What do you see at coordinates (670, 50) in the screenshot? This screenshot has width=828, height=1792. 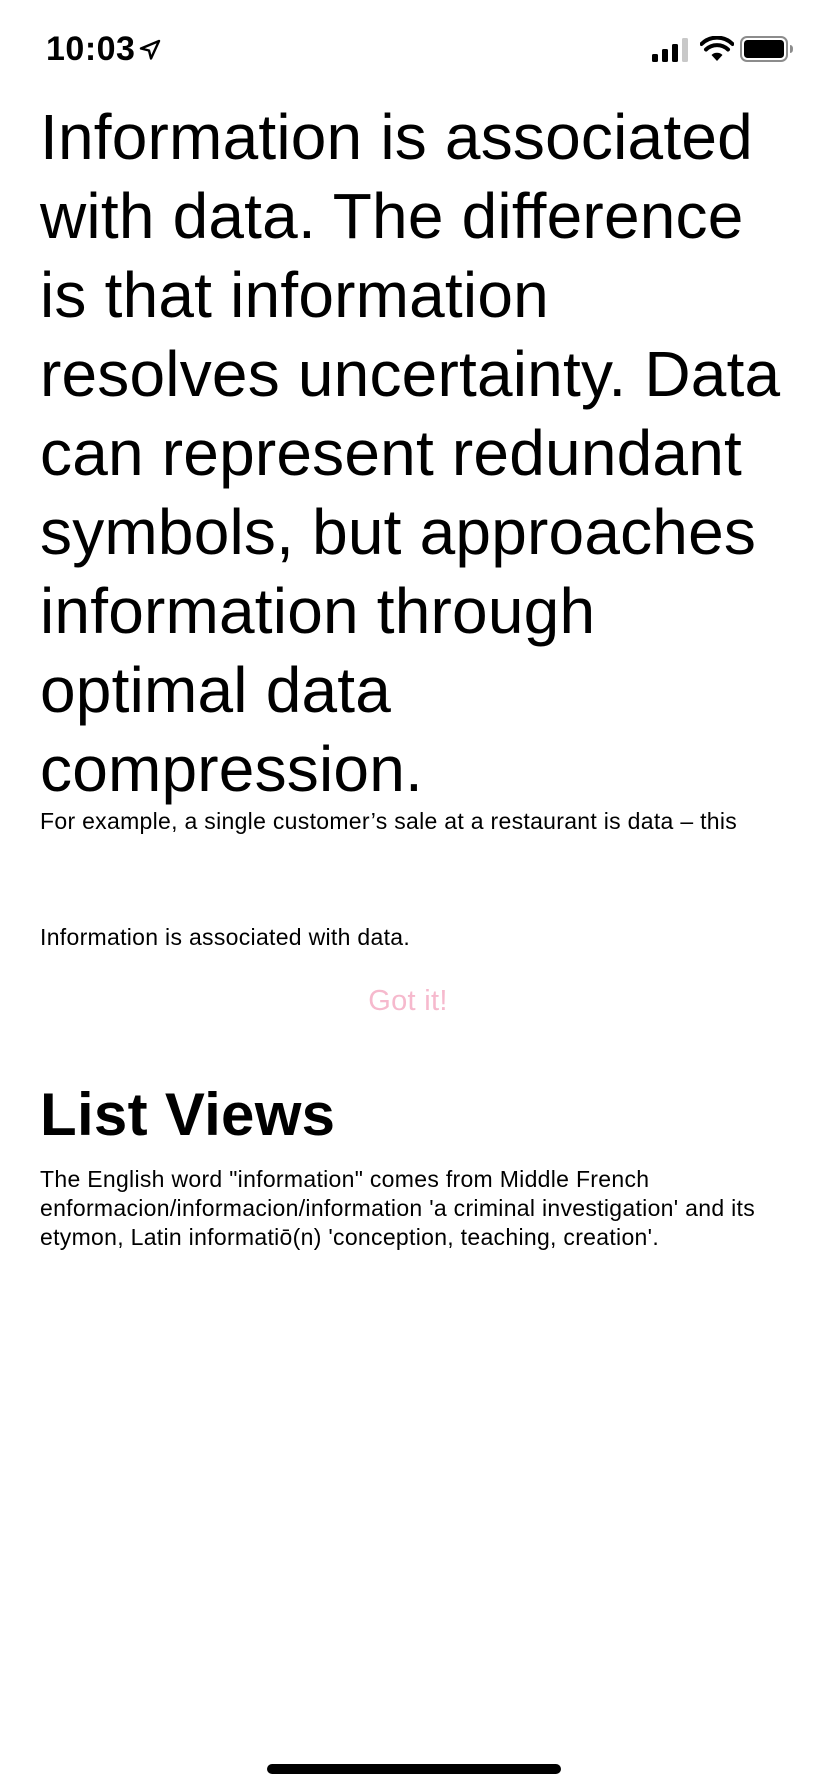 I see `cellular-signal-icon` at bounding box center [670, 50].